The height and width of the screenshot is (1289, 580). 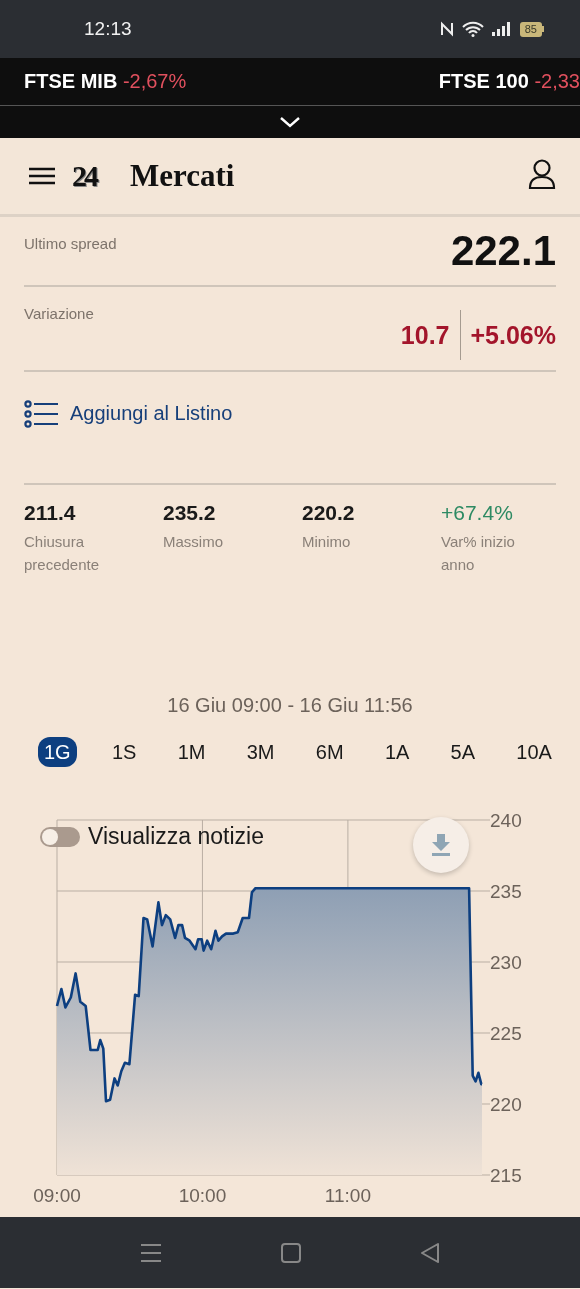 I want to click on user-icon, so click(x=542, y=174).